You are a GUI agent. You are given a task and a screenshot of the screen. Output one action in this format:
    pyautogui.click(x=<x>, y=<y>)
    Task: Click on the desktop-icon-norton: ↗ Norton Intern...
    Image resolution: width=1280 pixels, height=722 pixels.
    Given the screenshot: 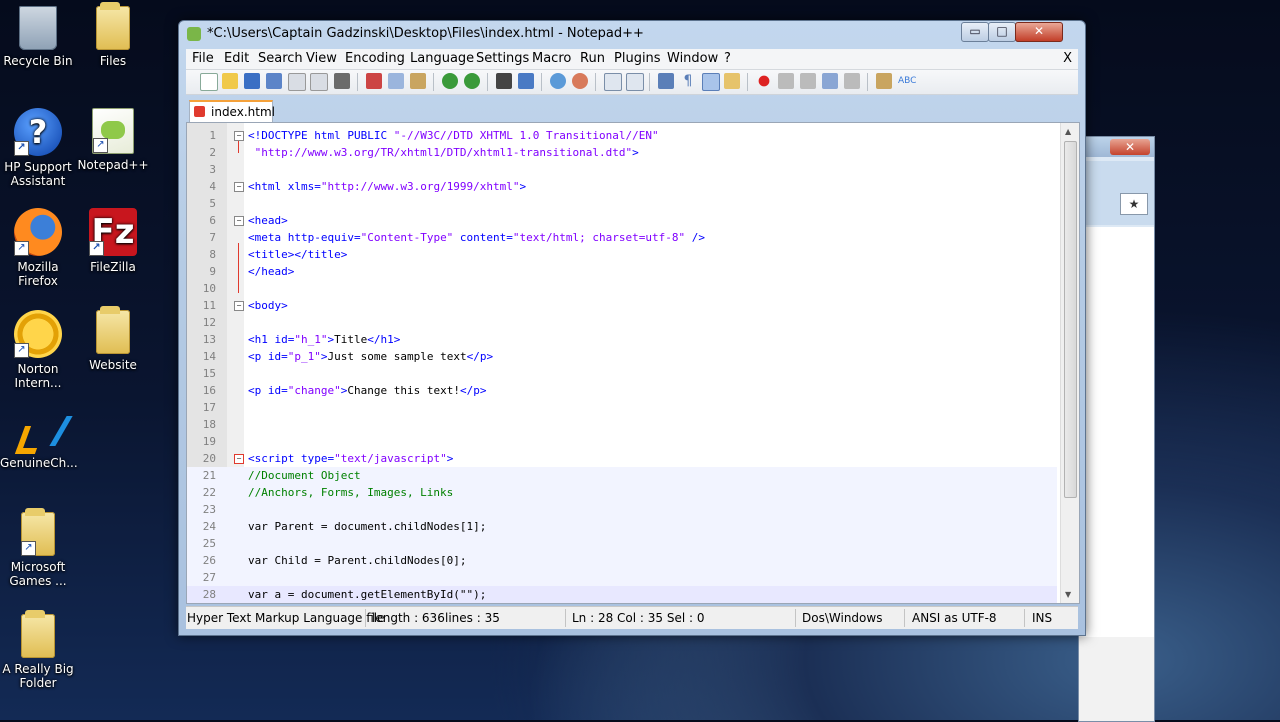 What is the action you would take?
    pyautogui.click(x=38, y=350)
    